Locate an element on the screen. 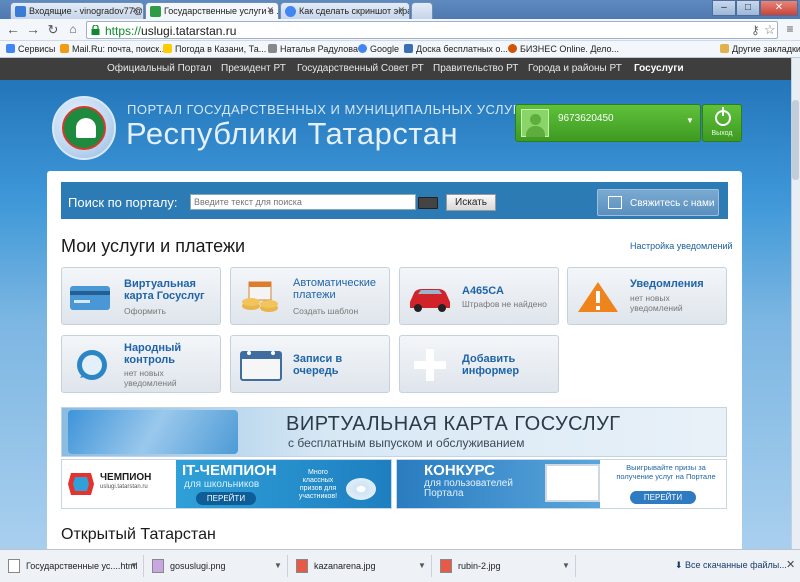 This screenshot has height=582, width=800. notification-settings-link: Настройка уведомлений is located at coordinates (681, 246).